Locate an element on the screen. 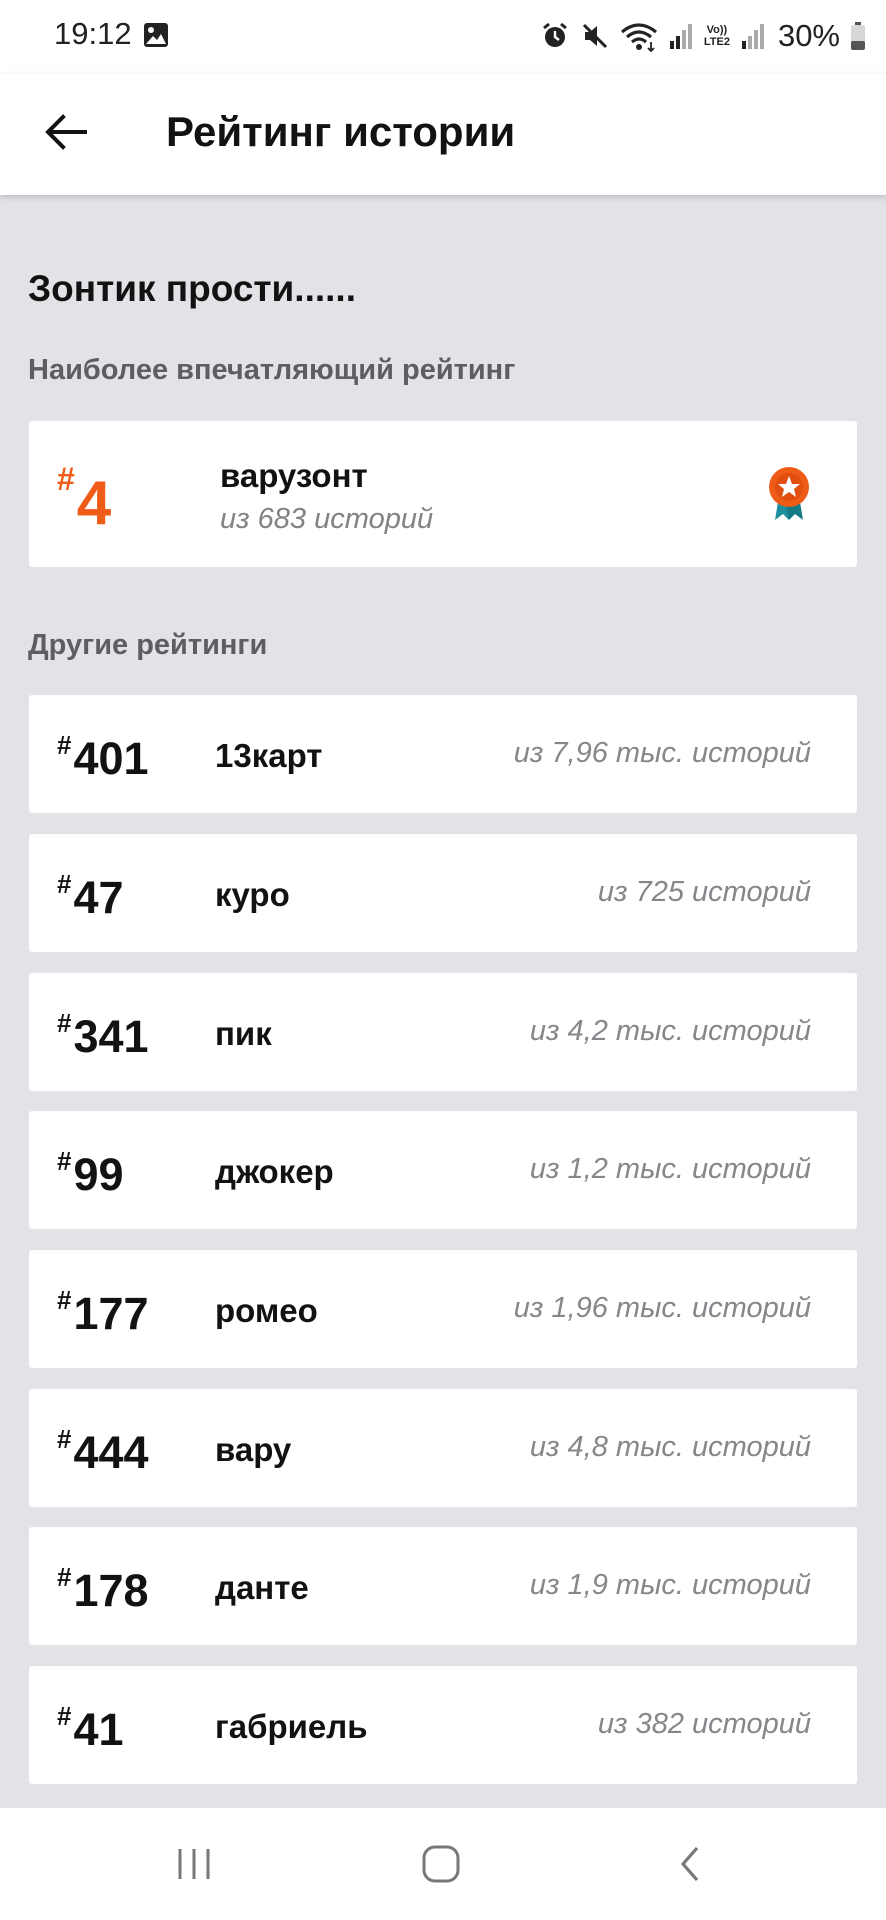 The height and width of the screenshot is (1920, 886). medal-star-icon is located at coordinates (789, 493).